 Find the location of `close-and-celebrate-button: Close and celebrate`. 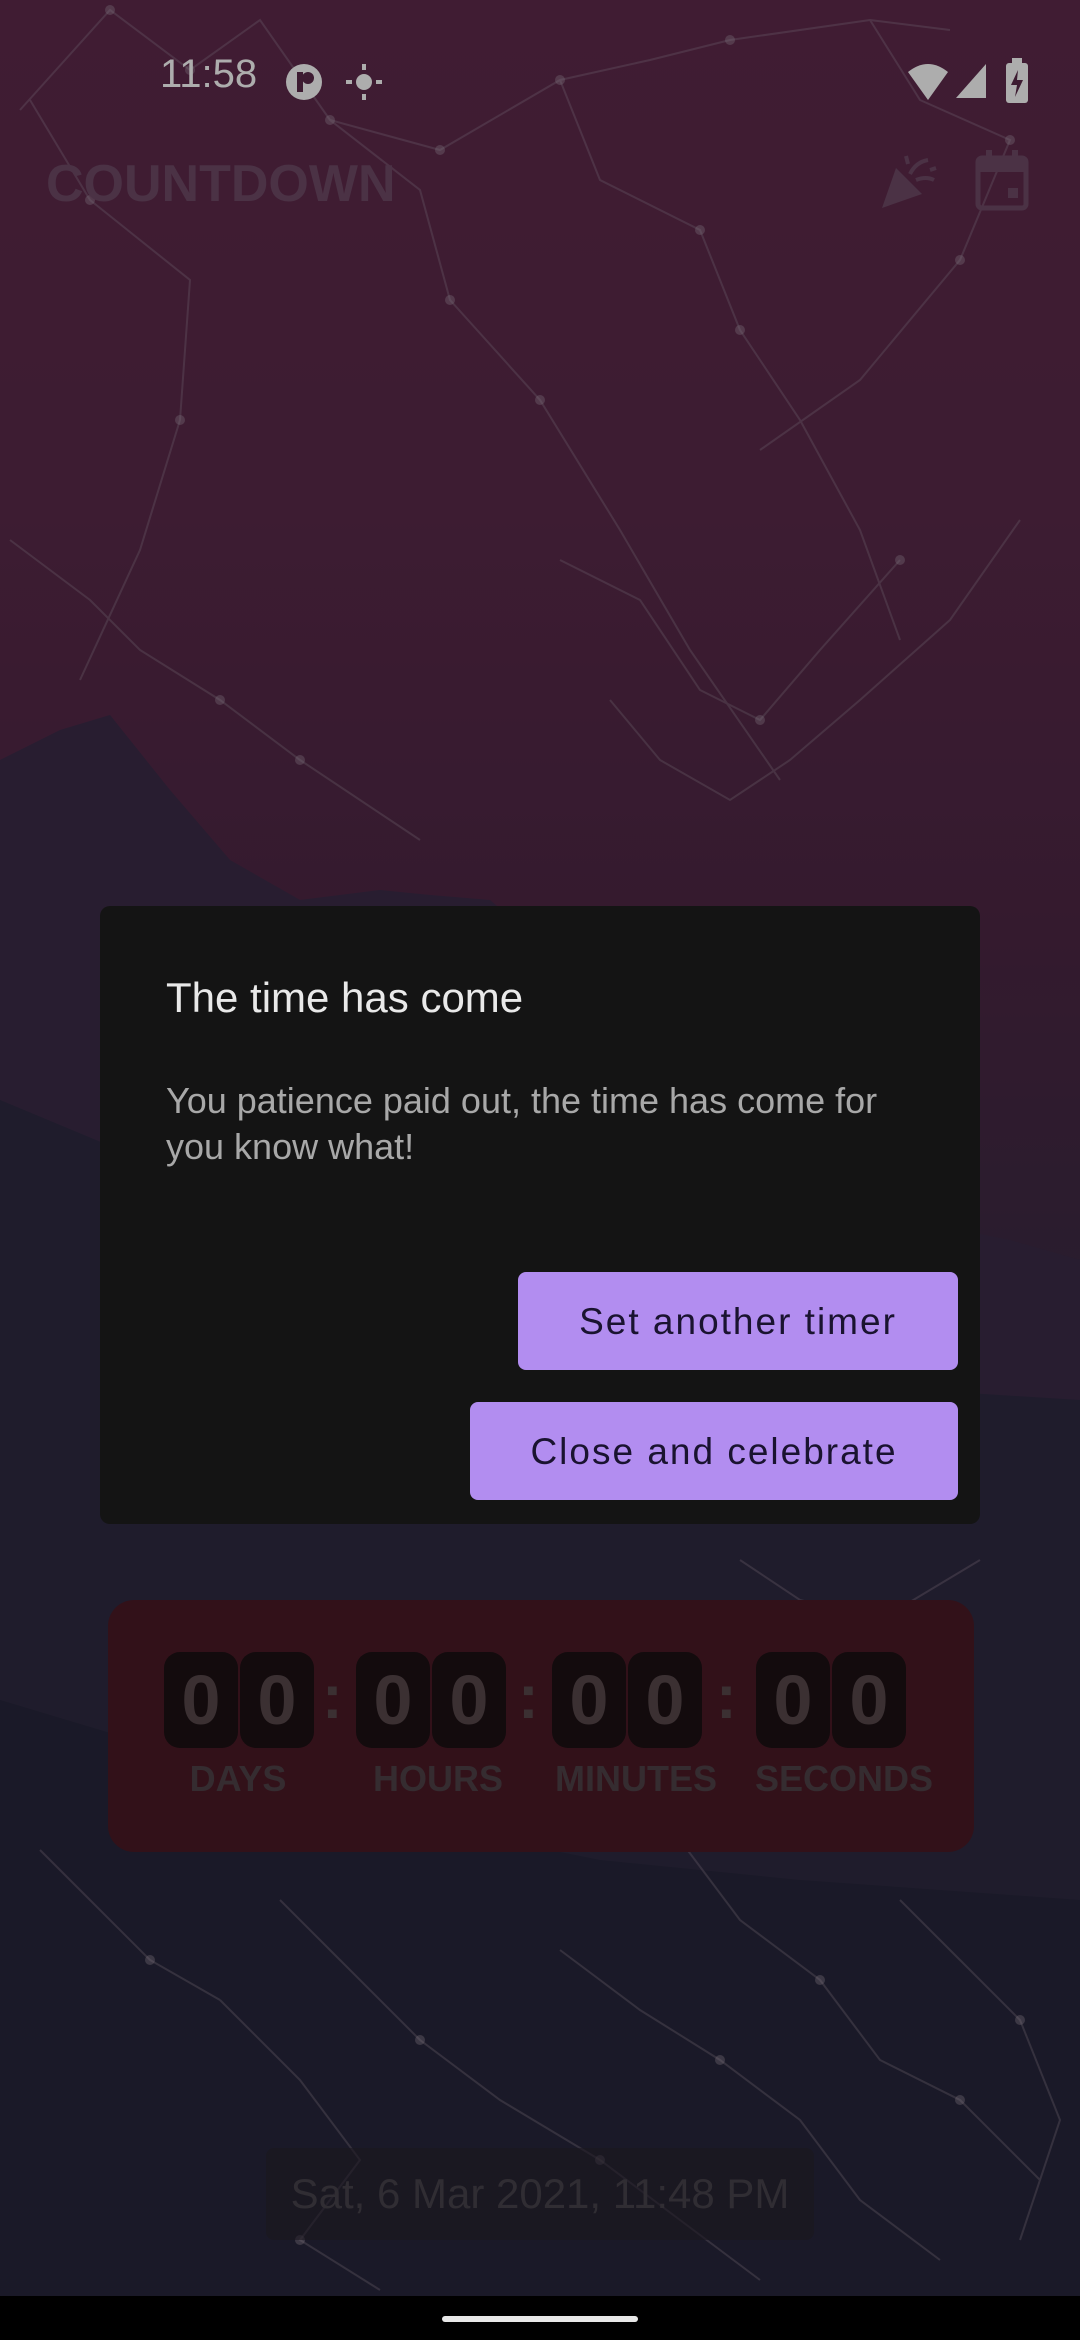

close-and-celebrate-button: Close and celebrate is located at coordinates (714, 1451).